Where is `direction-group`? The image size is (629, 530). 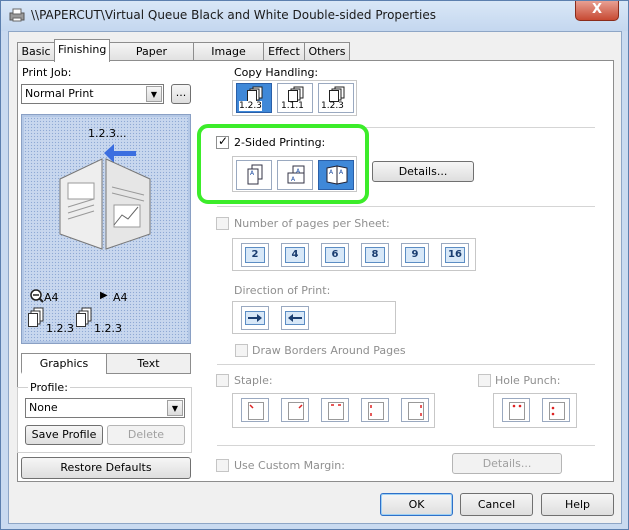
direction-group is located at coordinates (314, 317).